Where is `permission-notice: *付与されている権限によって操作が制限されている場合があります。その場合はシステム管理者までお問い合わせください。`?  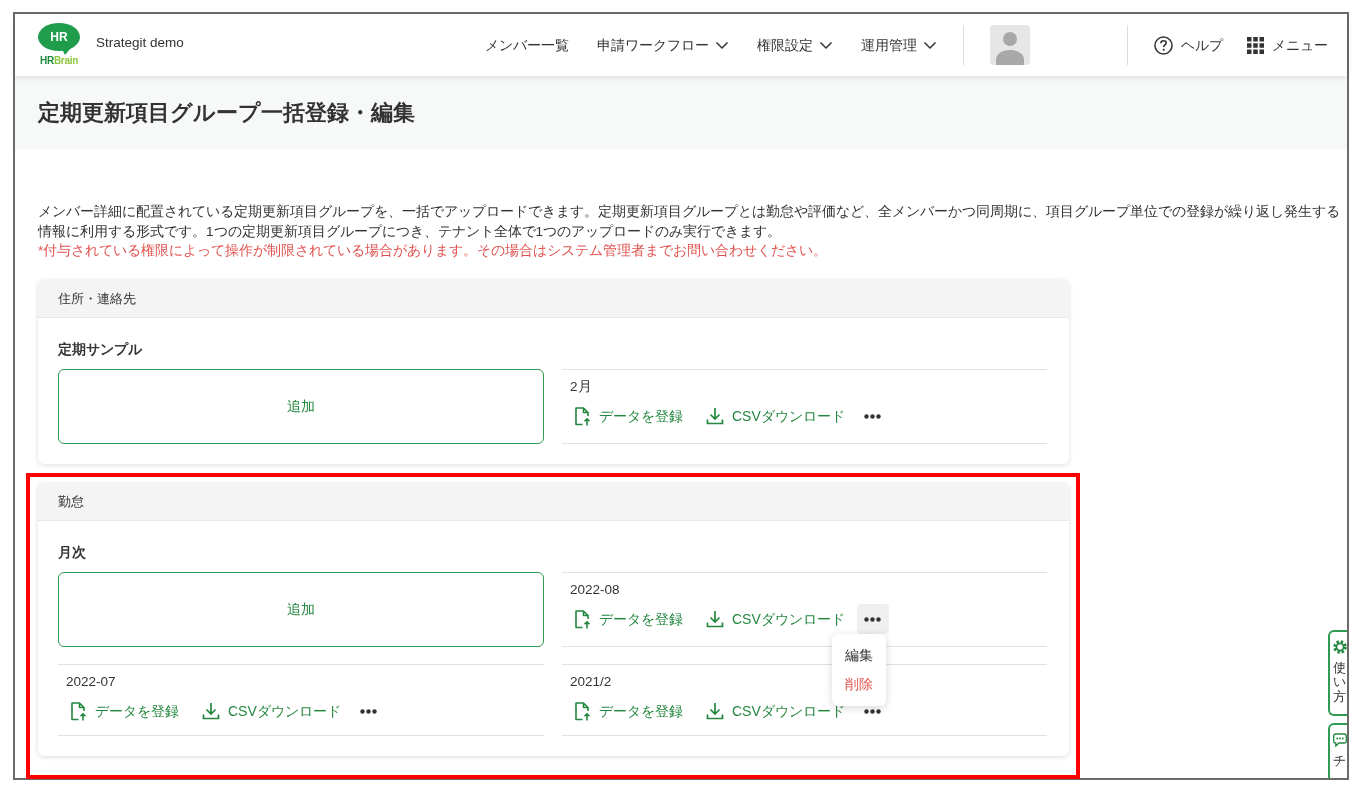
permission-notice: *付与されている権限によって操作が制限されている場合があります。その場合はシステム管理者までお問い合わせください。 is located at coordinates (433, 251).